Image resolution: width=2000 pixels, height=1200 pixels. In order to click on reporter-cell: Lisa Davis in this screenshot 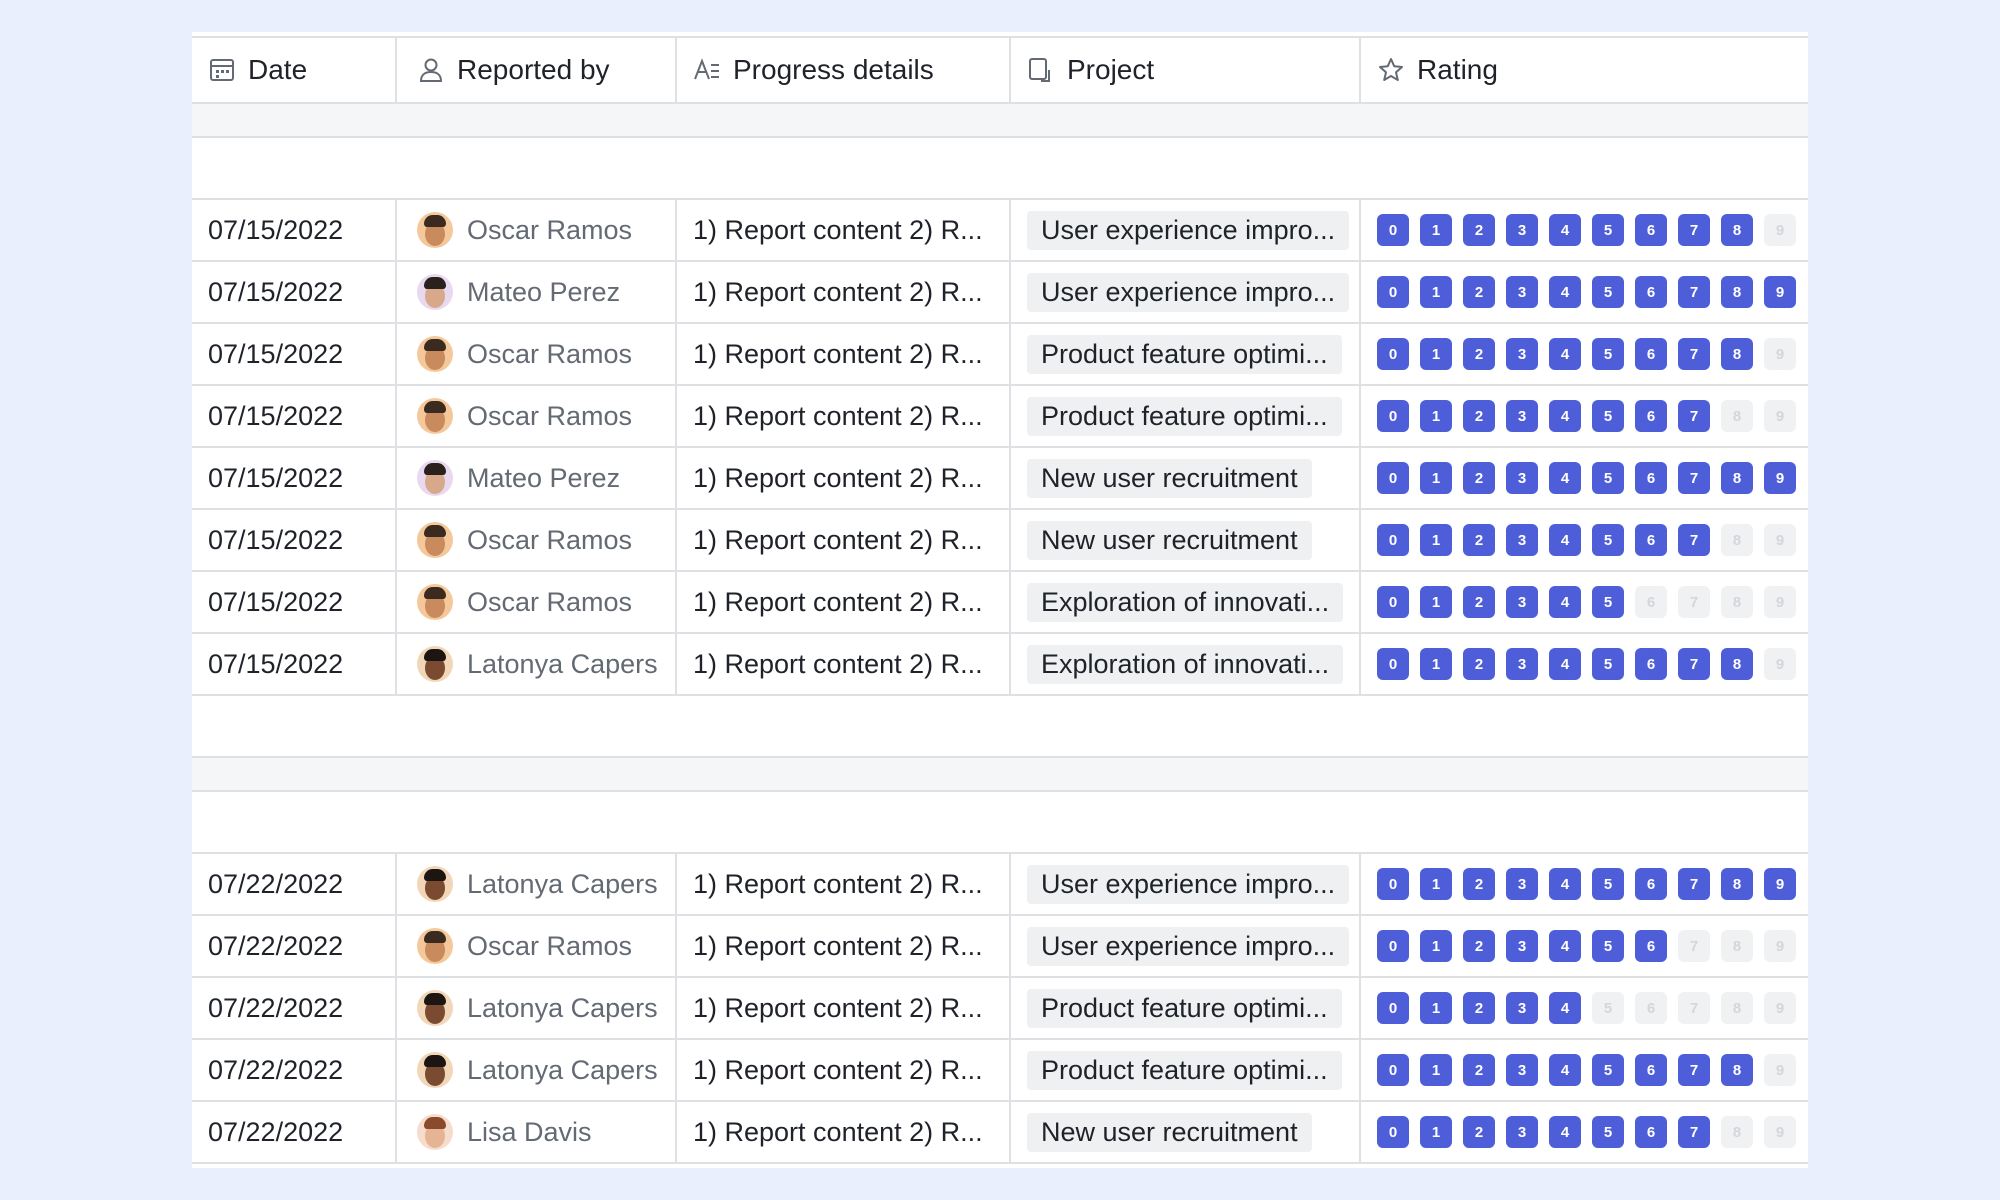, I will do `click(535, 1132)`.